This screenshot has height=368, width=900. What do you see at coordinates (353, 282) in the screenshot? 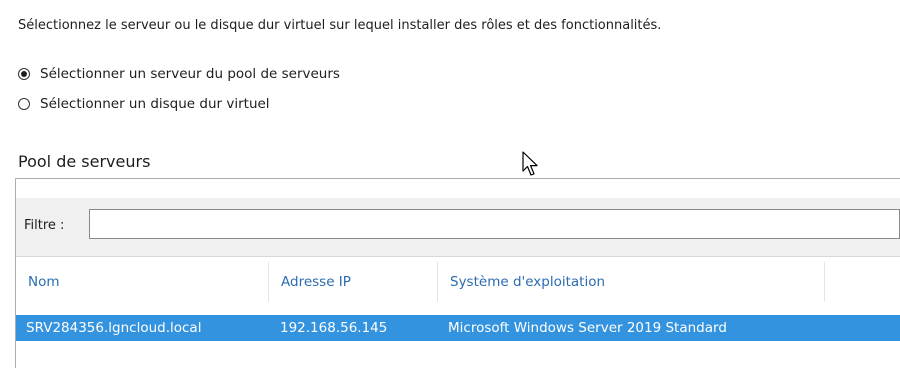
I see `column-header-ip: Adresse IP` at bounding box center [353, 282].